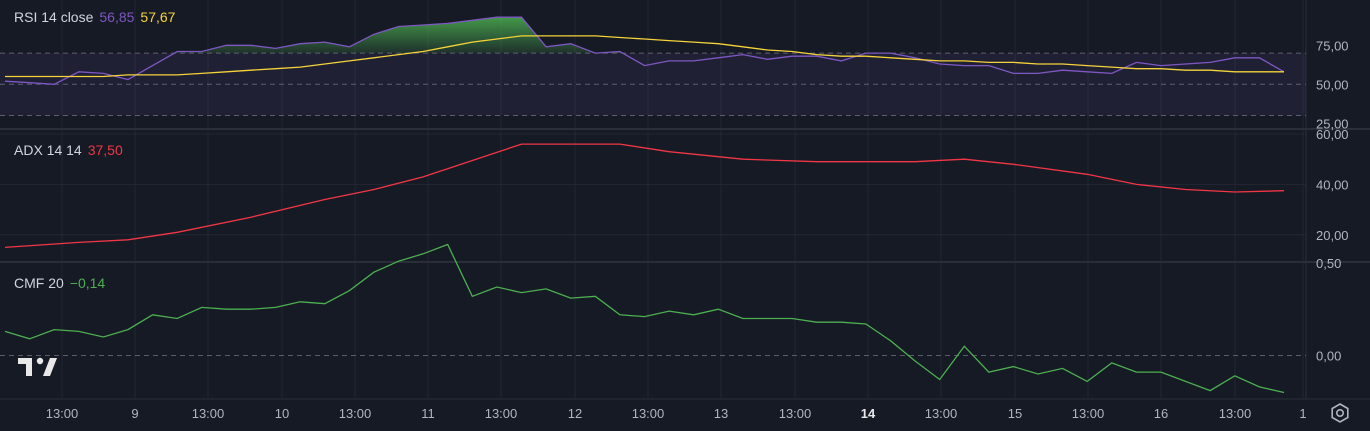 This screenshot has width=1370, height=431. Describe the element at coordinates (208, 413) in the screenshot. I see `x-axis-label-2: 13:00` at that location.